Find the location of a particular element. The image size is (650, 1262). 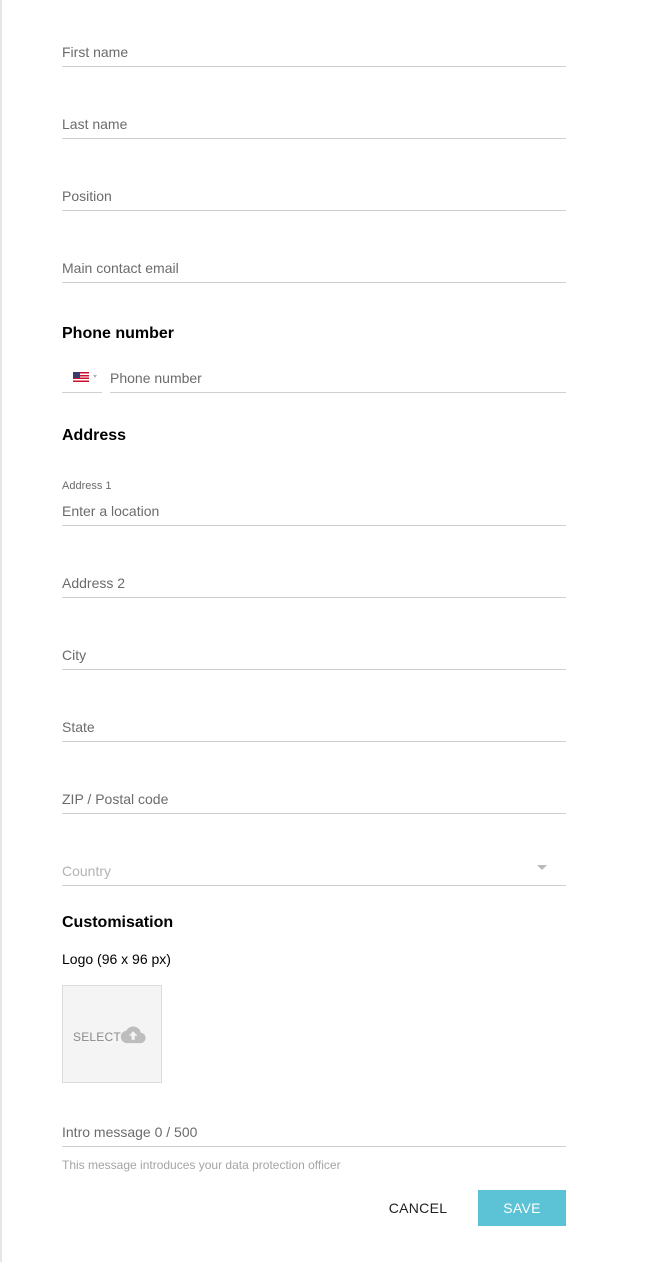

city-field: City is located at coordinates (314, 653).